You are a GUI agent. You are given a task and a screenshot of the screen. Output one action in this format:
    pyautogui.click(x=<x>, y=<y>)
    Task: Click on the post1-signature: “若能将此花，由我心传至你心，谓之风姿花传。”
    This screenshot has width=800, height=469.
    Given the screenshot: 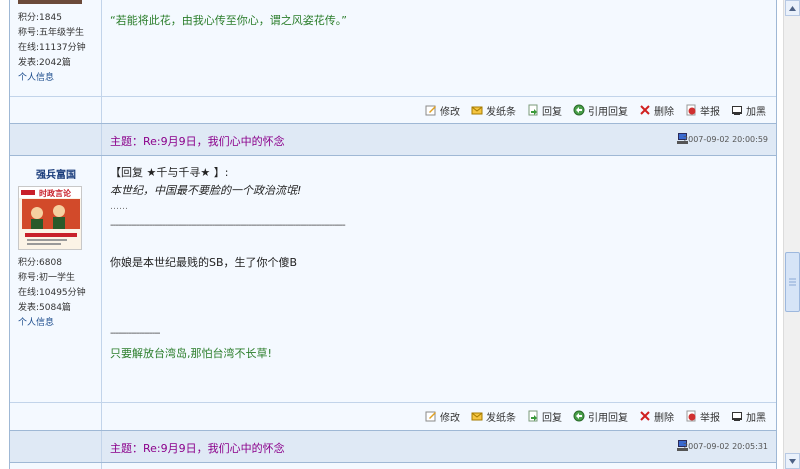 What is the action you would take?
    pyautogui.click(x=228, y=20)
    